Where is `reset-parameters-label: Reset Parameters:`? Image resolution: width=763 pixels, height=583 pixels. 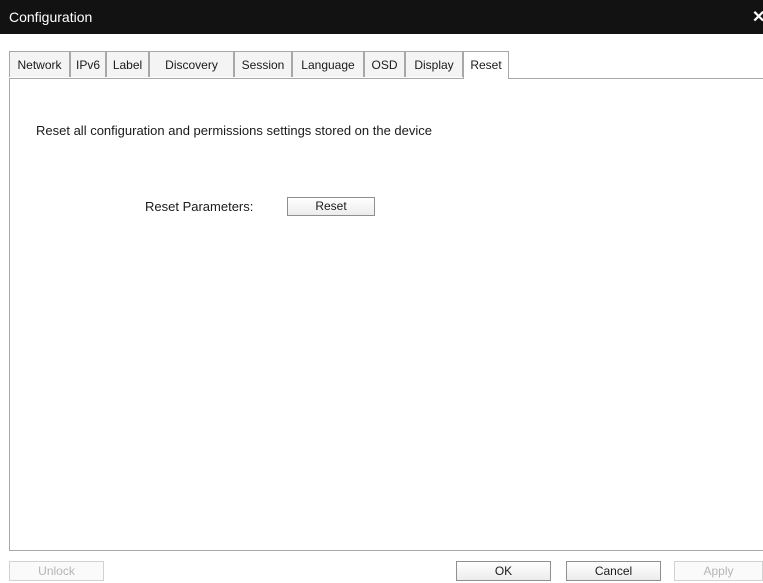 reset-parameters-label: Reset Parameters: is located at coordinates (199, 206).